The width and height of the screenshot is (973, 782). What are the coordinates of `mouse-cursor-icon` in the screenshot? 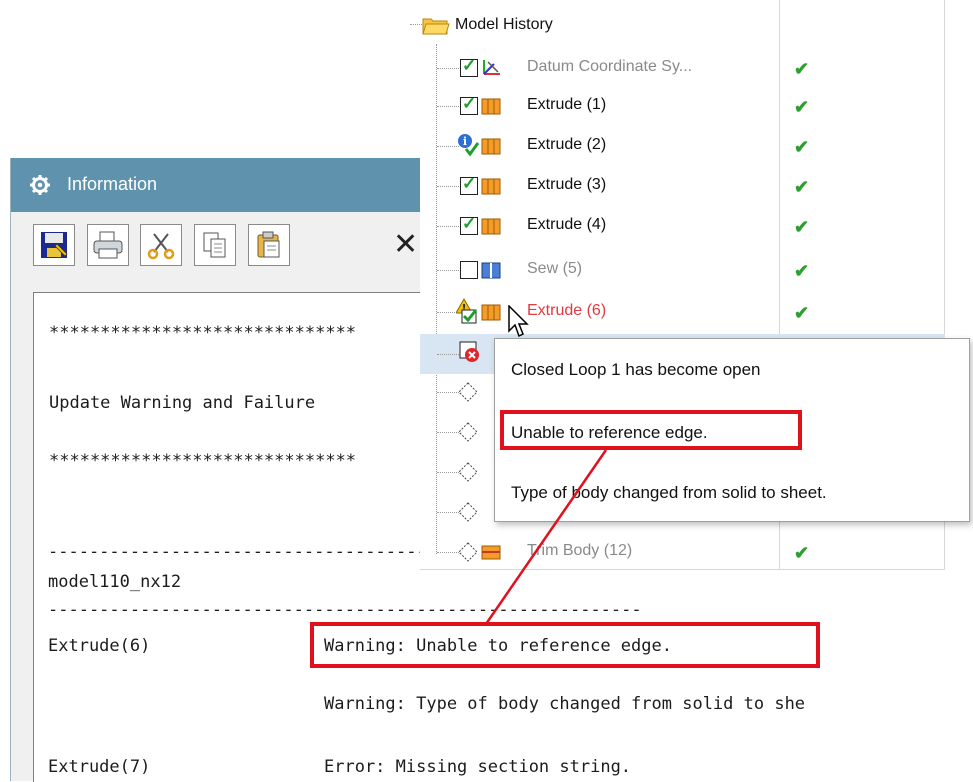 It's located at (518, 321).